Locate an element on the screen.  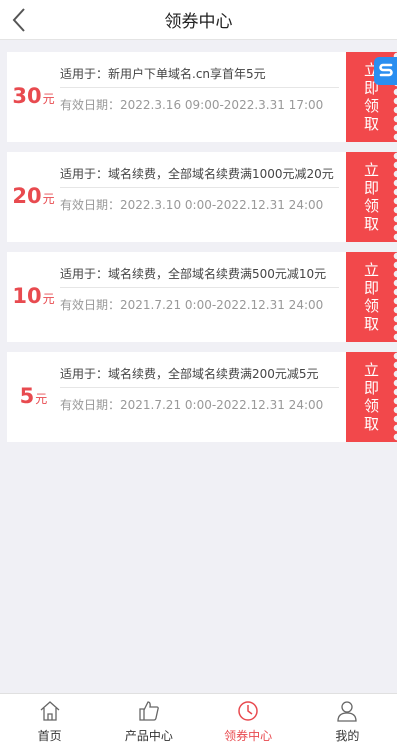
amount-value: 20 is located at coordinates (27, 196).